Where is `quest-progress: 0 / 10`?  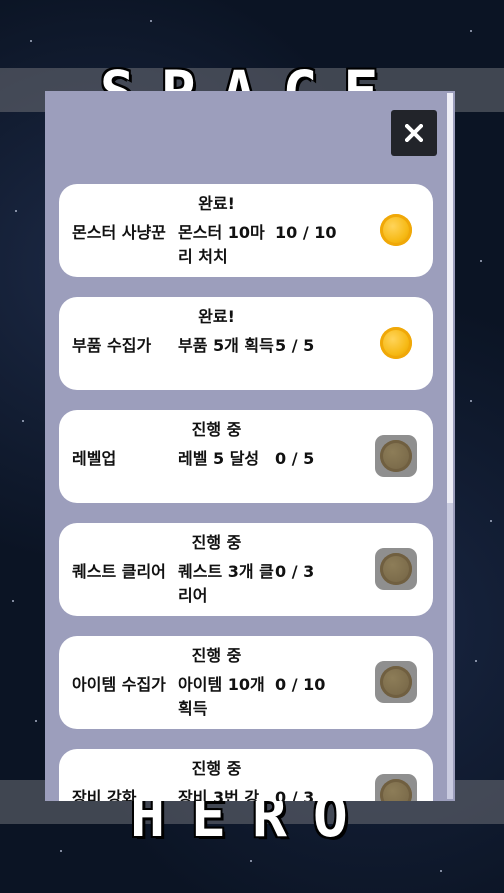 quest-progress: 0 / 10 is located at coordinates (300, 684).